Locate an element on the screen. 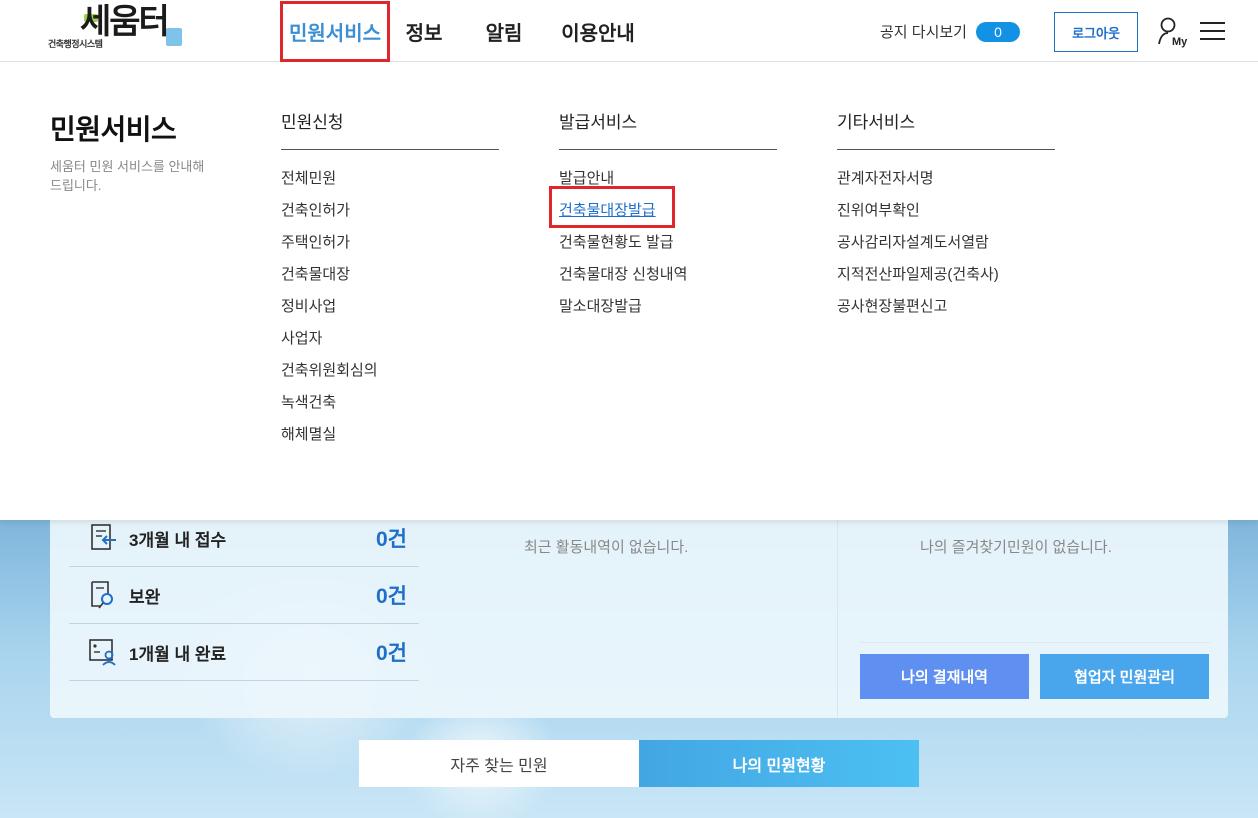 This screenshot has width=1258, height=818. payment-history-button: 나의 결재내역 is located at coordinates (944, 676).